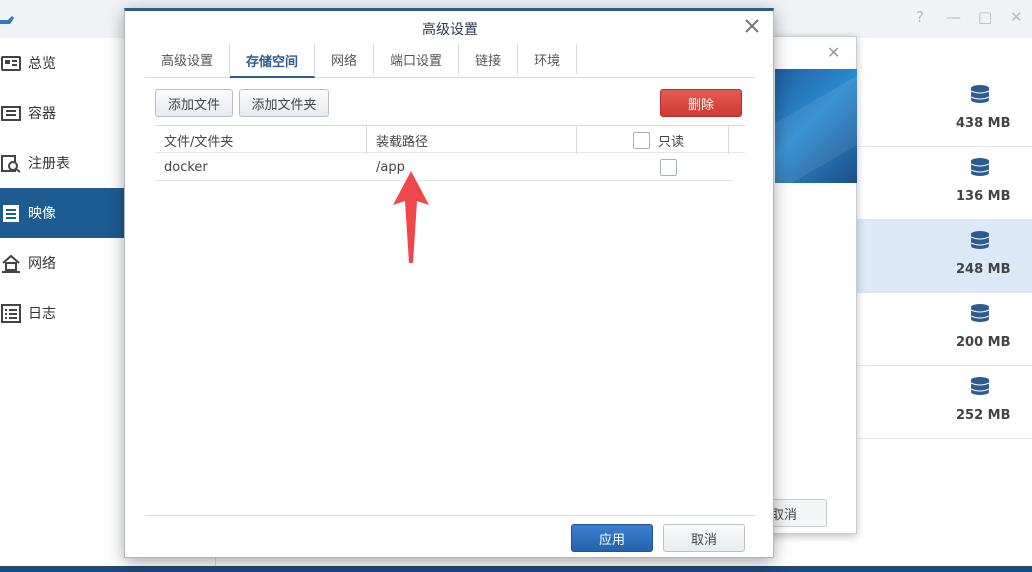  What do you see at coordinates (417, 59) in the screenshot?
I see `tab-port-settings: 端口设置` at bounding box center [417, 59].